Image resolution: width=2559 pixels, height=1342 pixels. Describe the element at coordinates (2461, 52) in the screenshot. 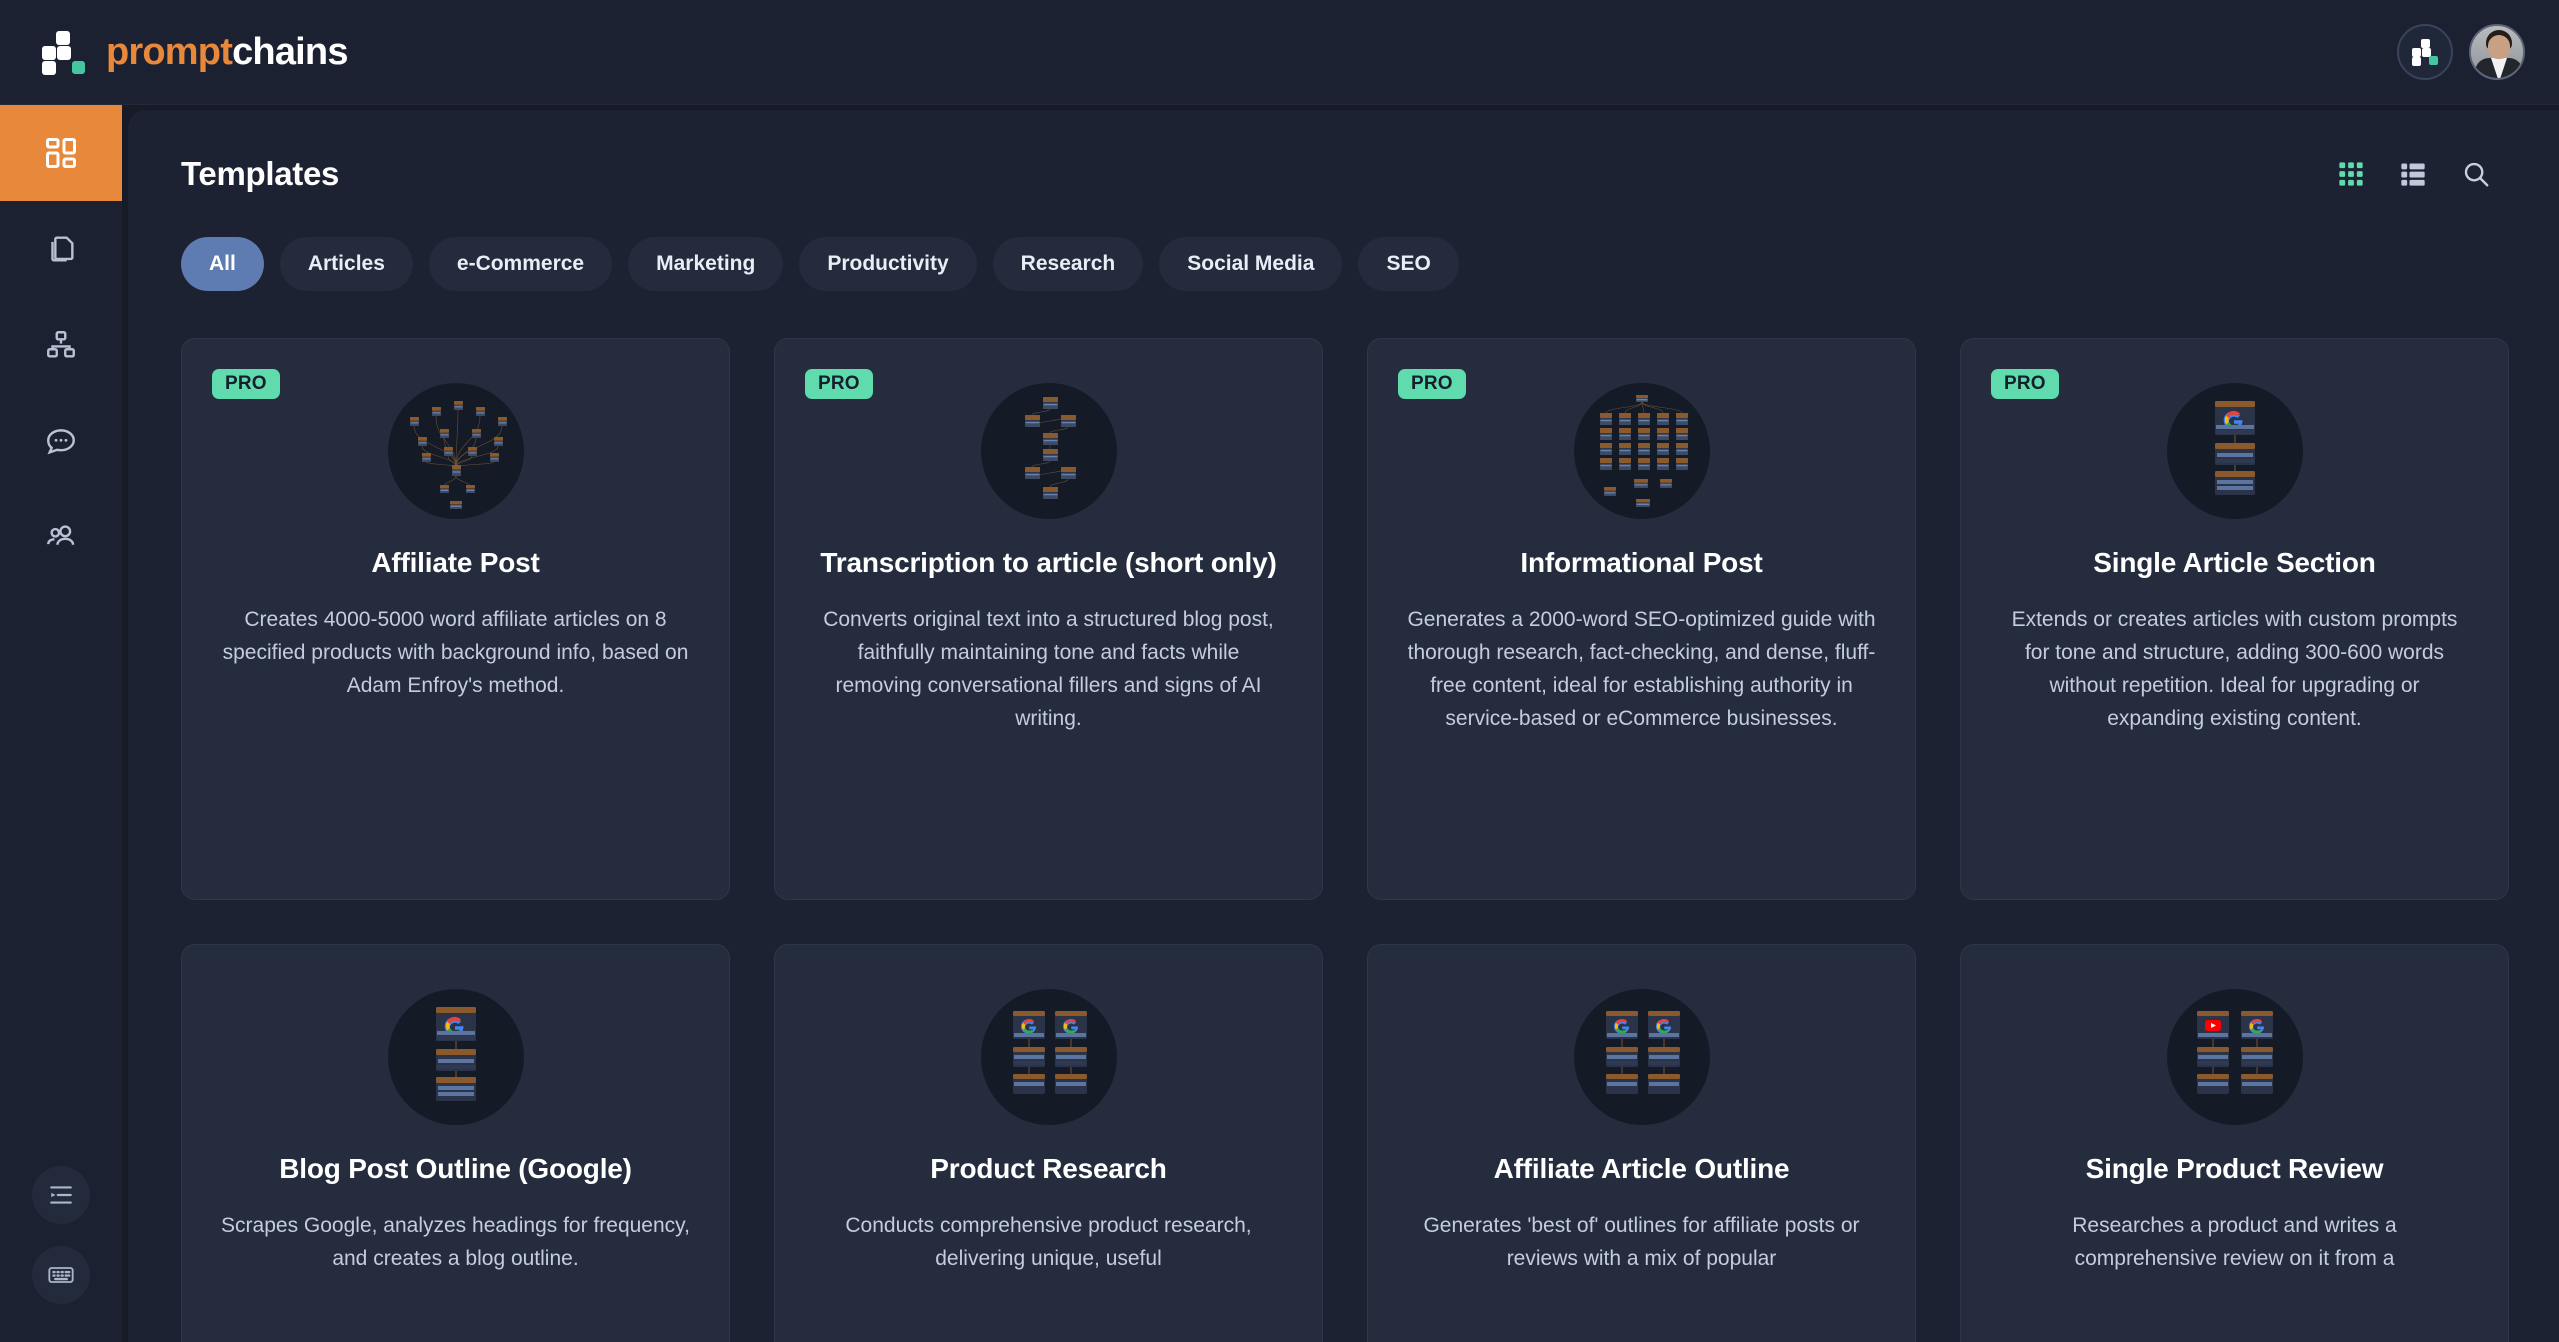

I see `top-bar-actions` at that location.